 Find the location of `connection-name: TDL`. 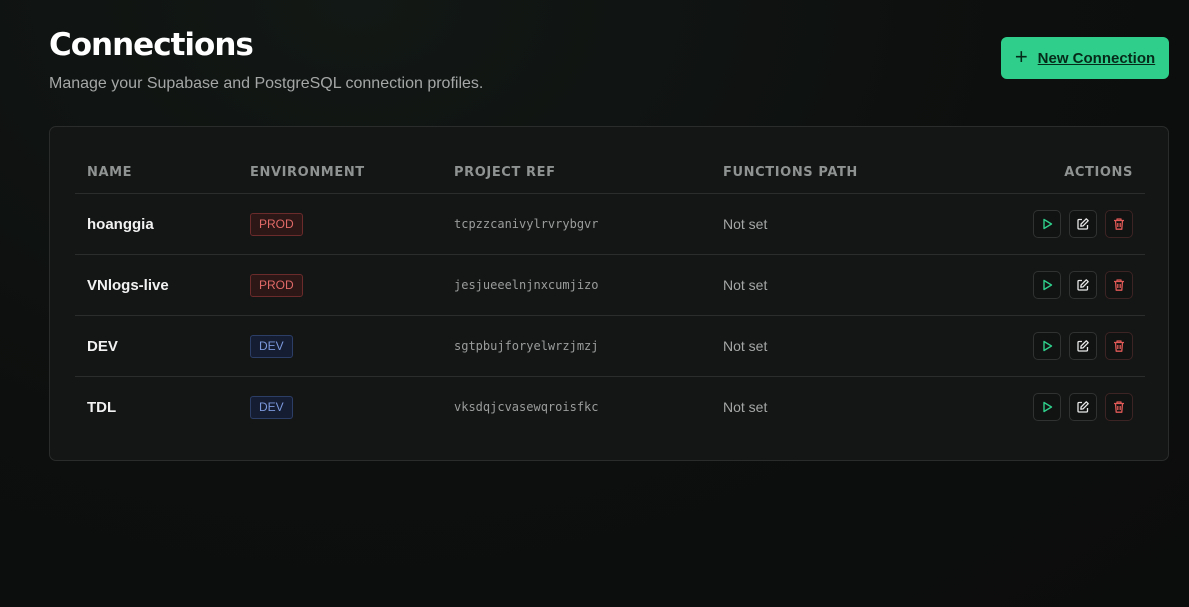

connection-name: TDL is located at coordinates (102, 407).